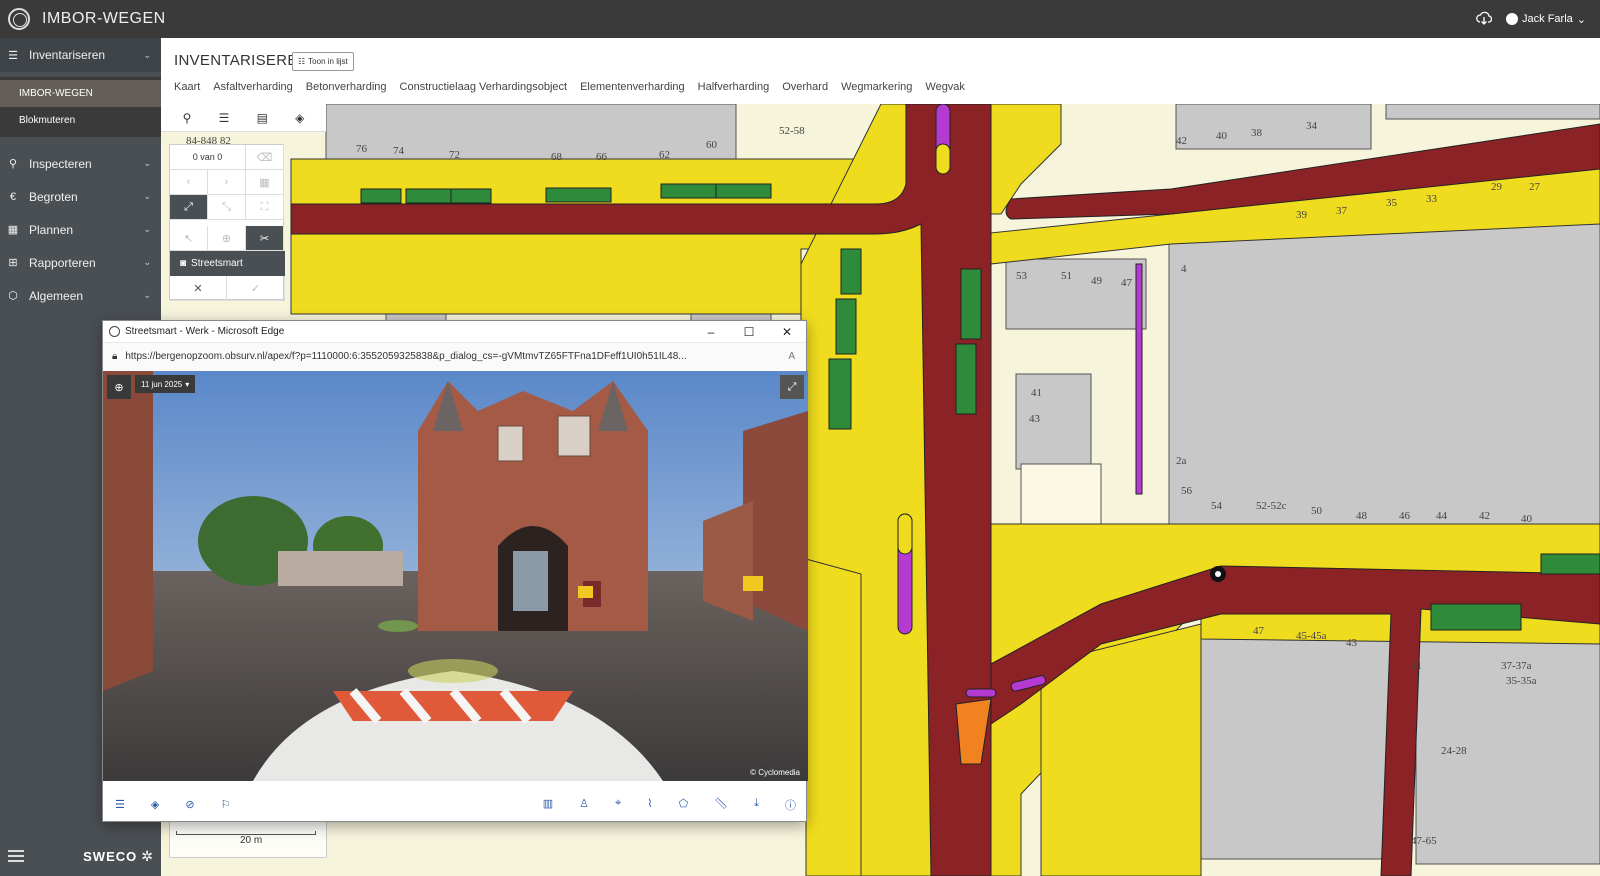 Image resolution: width=1600 pixels, height=876 pixels. What do you see at coordinates (80, 196) in the screenshot?
I see `sidebar-item-begroten: € Begroten ⌄` at bounding box center [80, 196].